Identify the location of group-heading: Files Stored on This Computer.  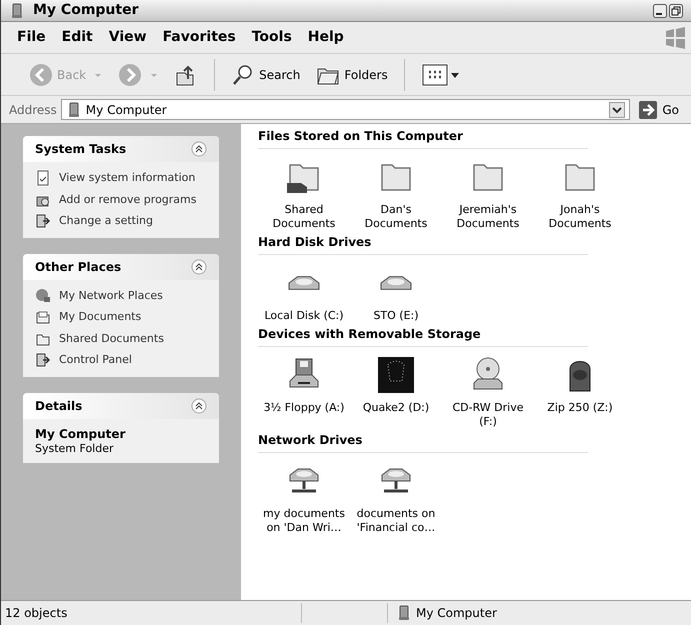
(423, 138).